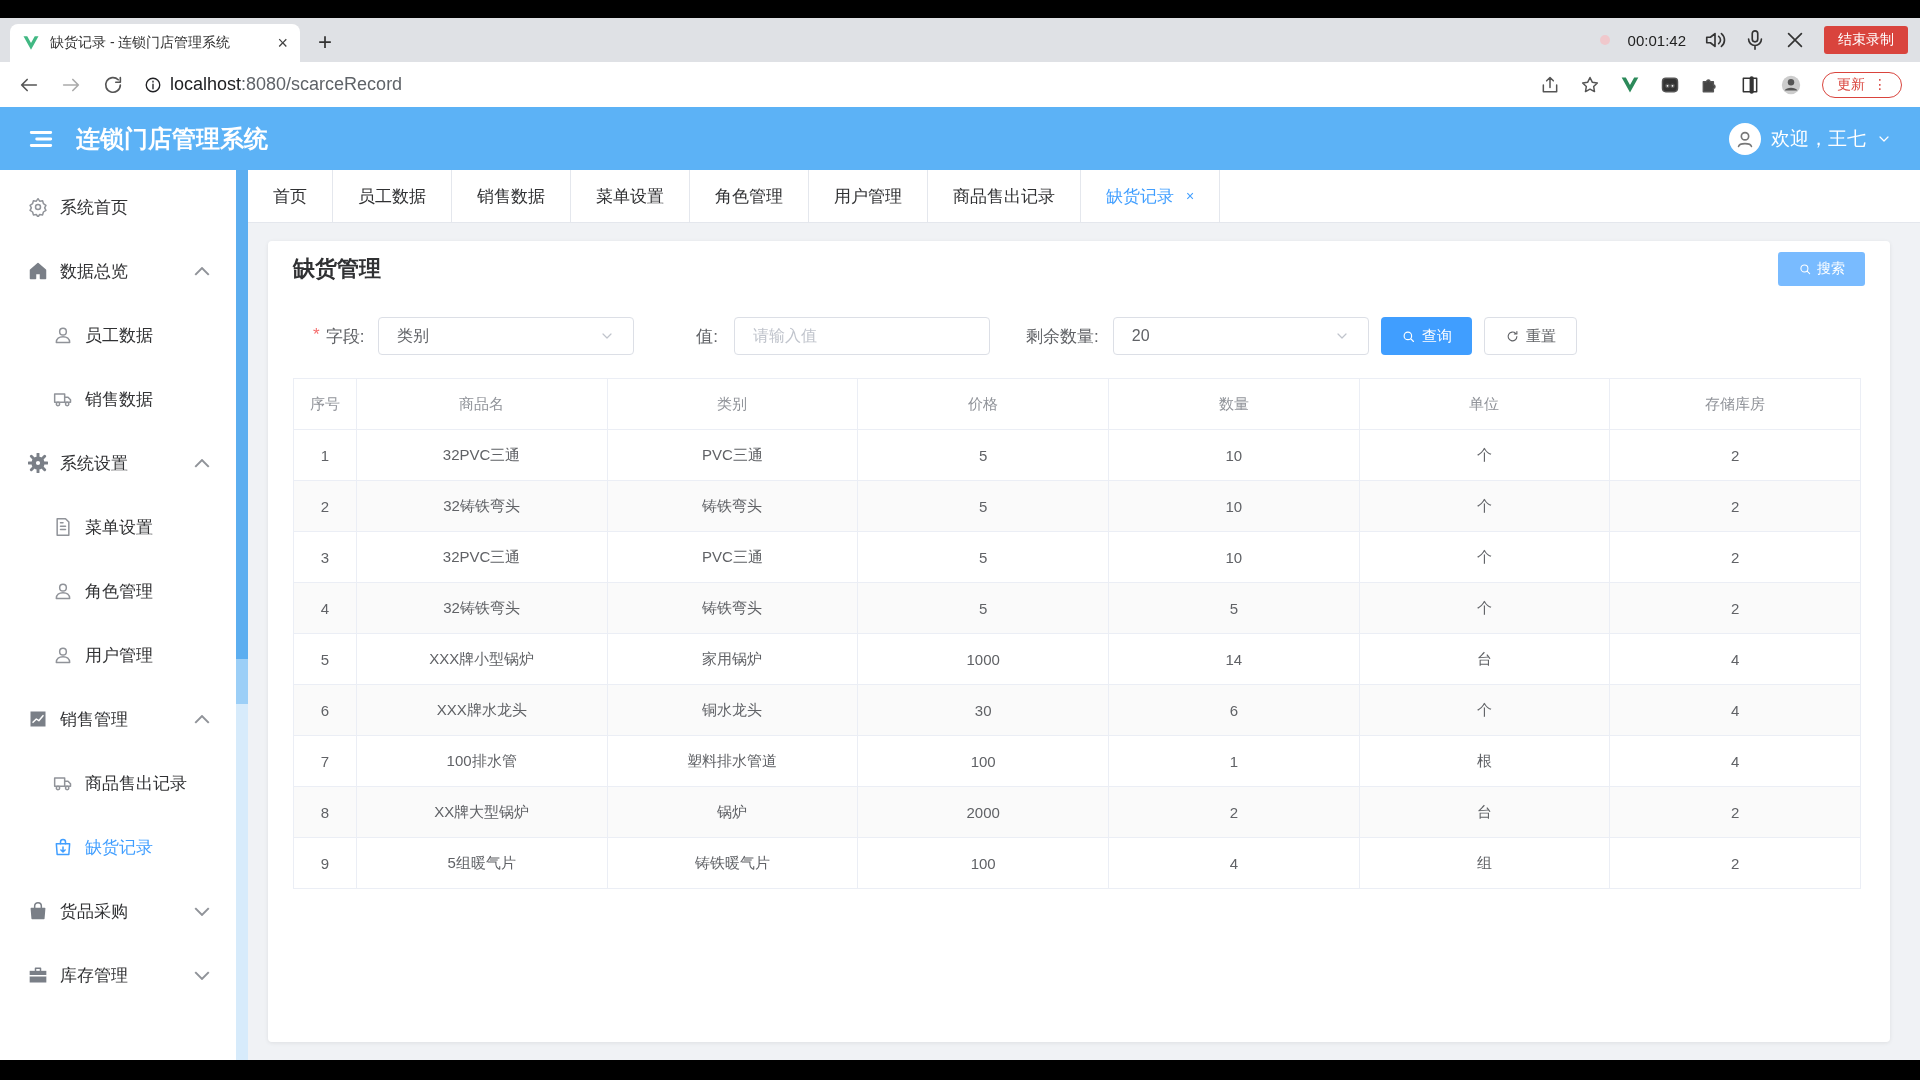 The image size is (1920, 1080). What do you see at coordinates (511, 196) in the screenshot?
I see `page-tab: 销售数据` at bounding box center [511, 196].